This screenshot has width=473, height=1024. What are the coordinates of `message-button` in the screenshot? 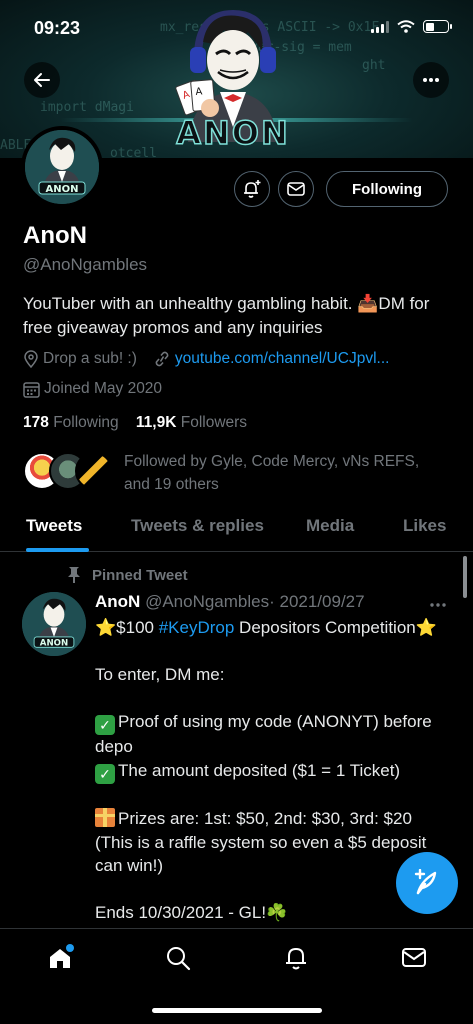 It's located at (296, 189).